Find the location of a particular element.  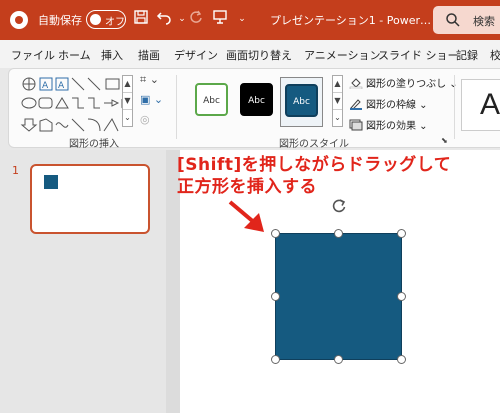

resize-handle-bottom-left is located at coordinates (275, 359).